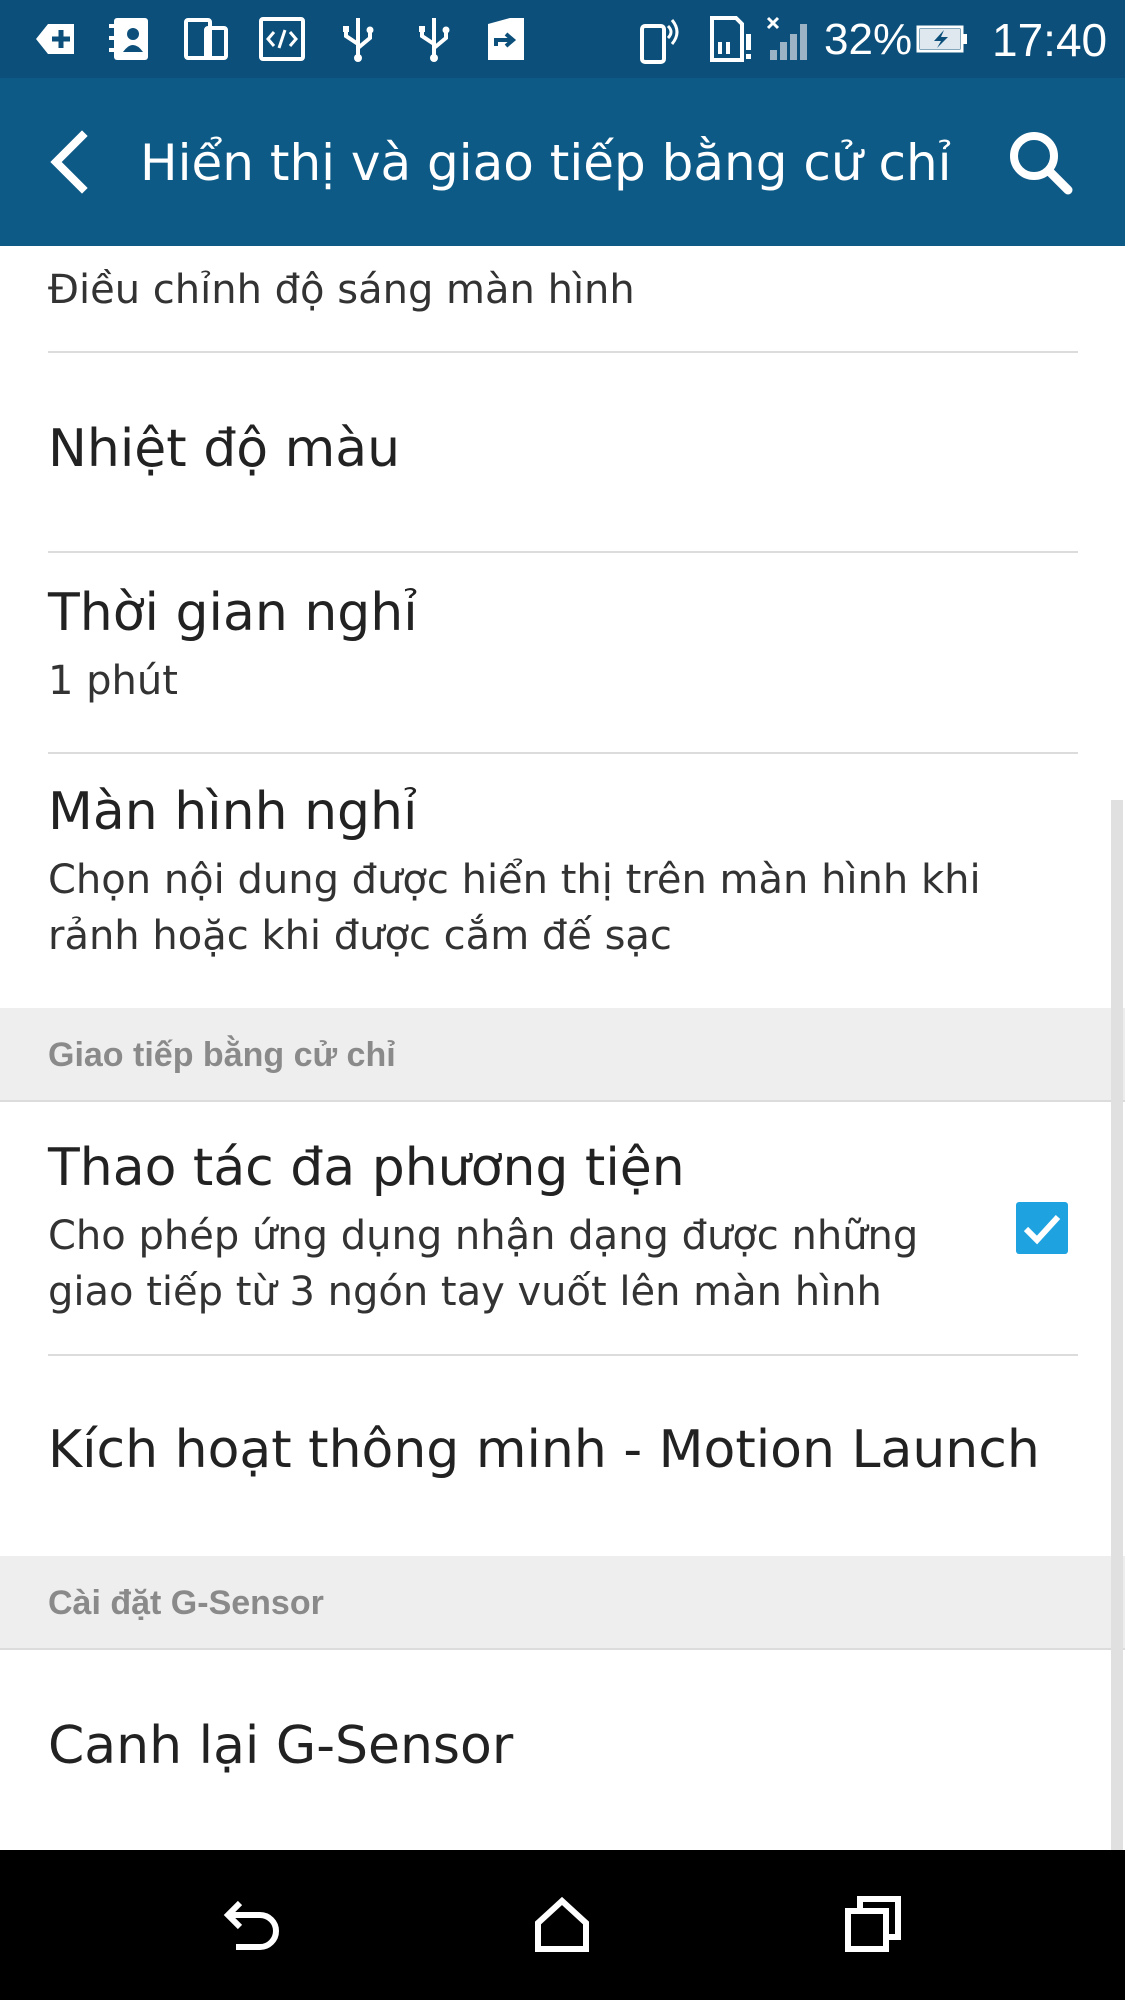 This screenshot has width=1125, height=2000. What do you see at coordinates (544, 1450) in the screenshot?
I see `motion-launch-title: Kích hoạt thông minh - Motion Launch` at bounding box center [544, 1450].